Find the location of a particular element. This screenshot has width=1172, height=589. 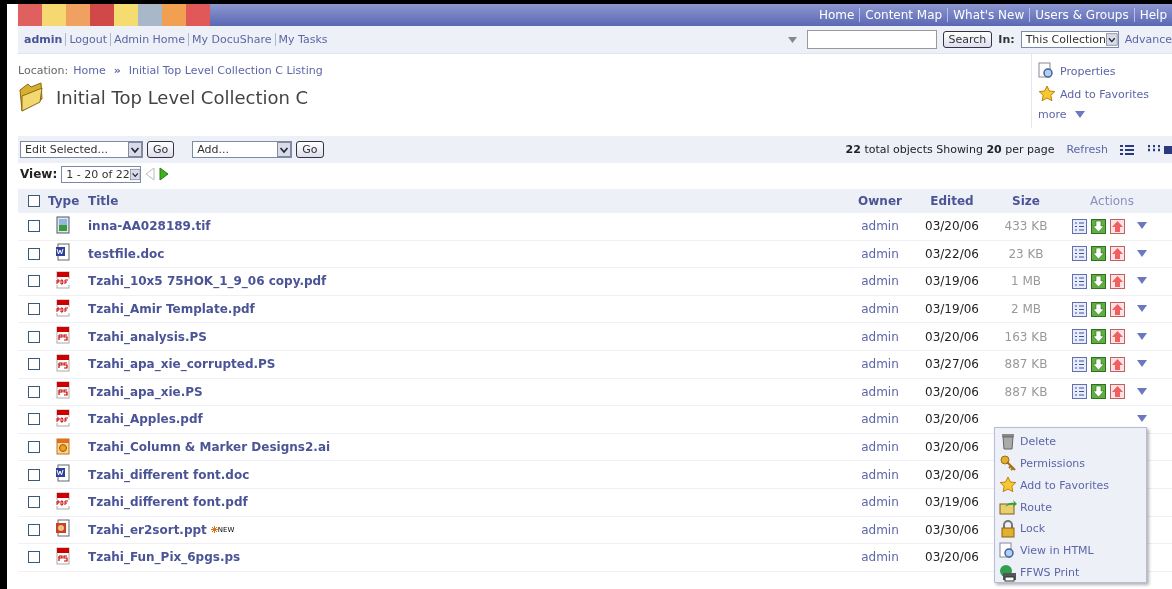

nav-link: Content Map is located at coordinates (903, 15).